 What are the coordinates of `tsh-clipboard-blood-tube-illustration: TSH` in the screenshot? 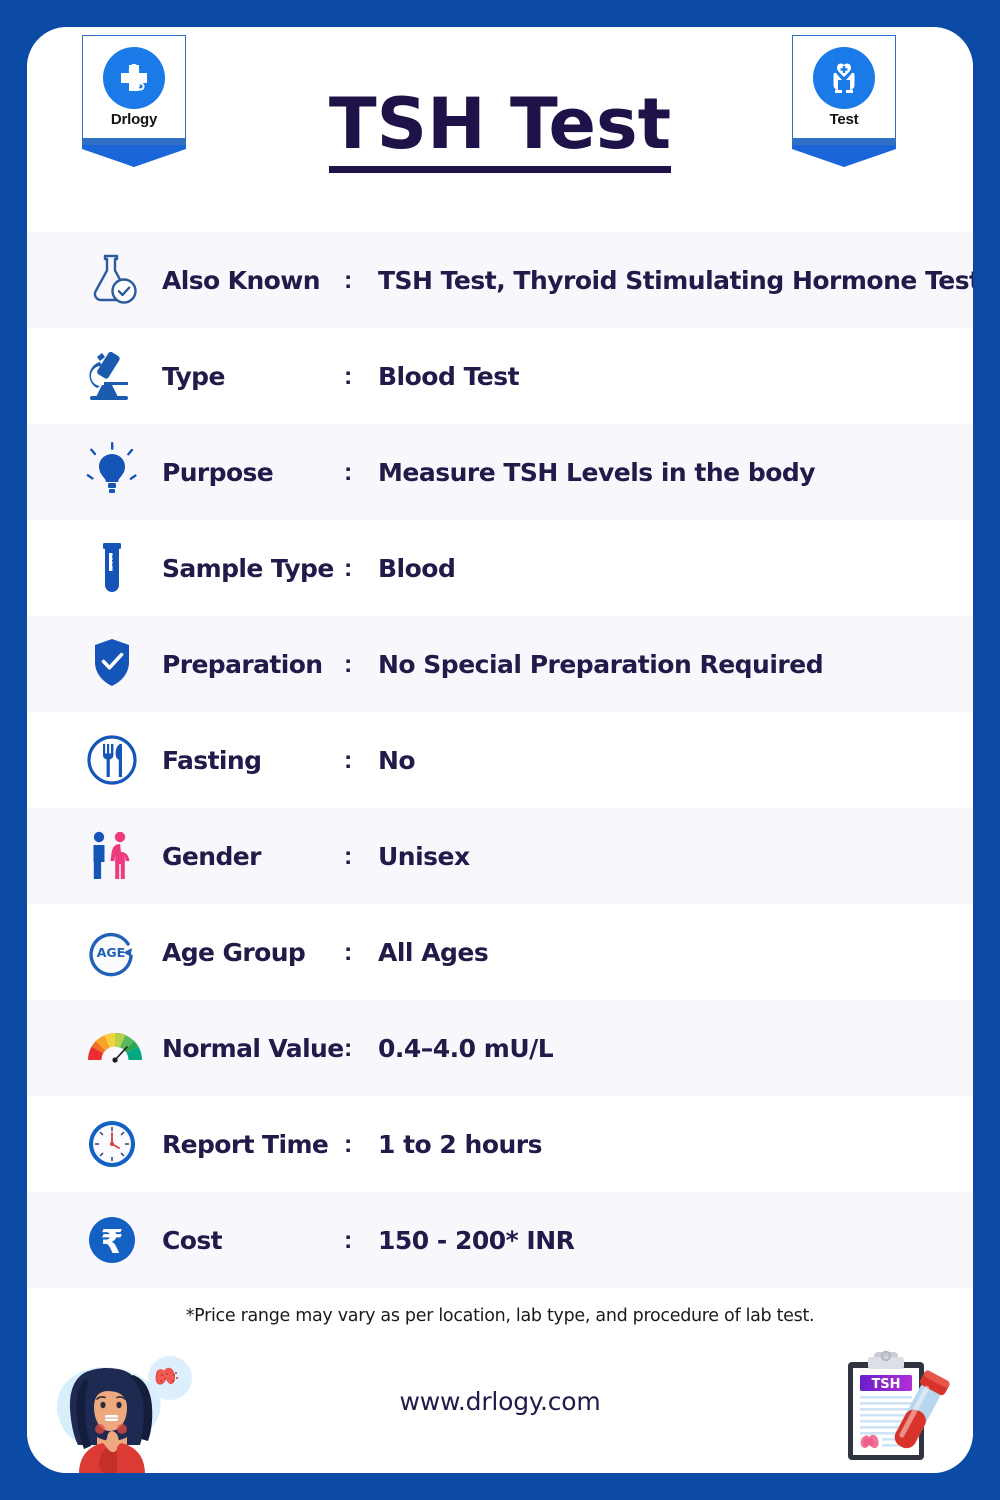 It's located at (892, 1405).